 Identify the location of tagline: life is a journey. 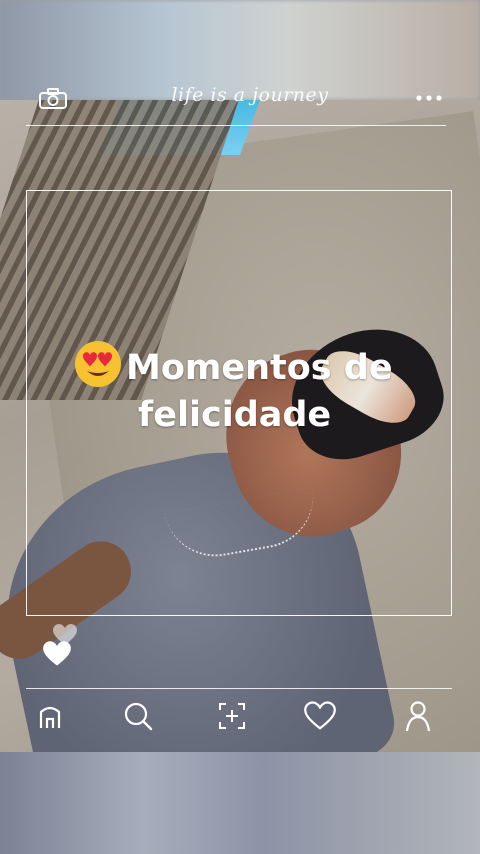
(250, 95).